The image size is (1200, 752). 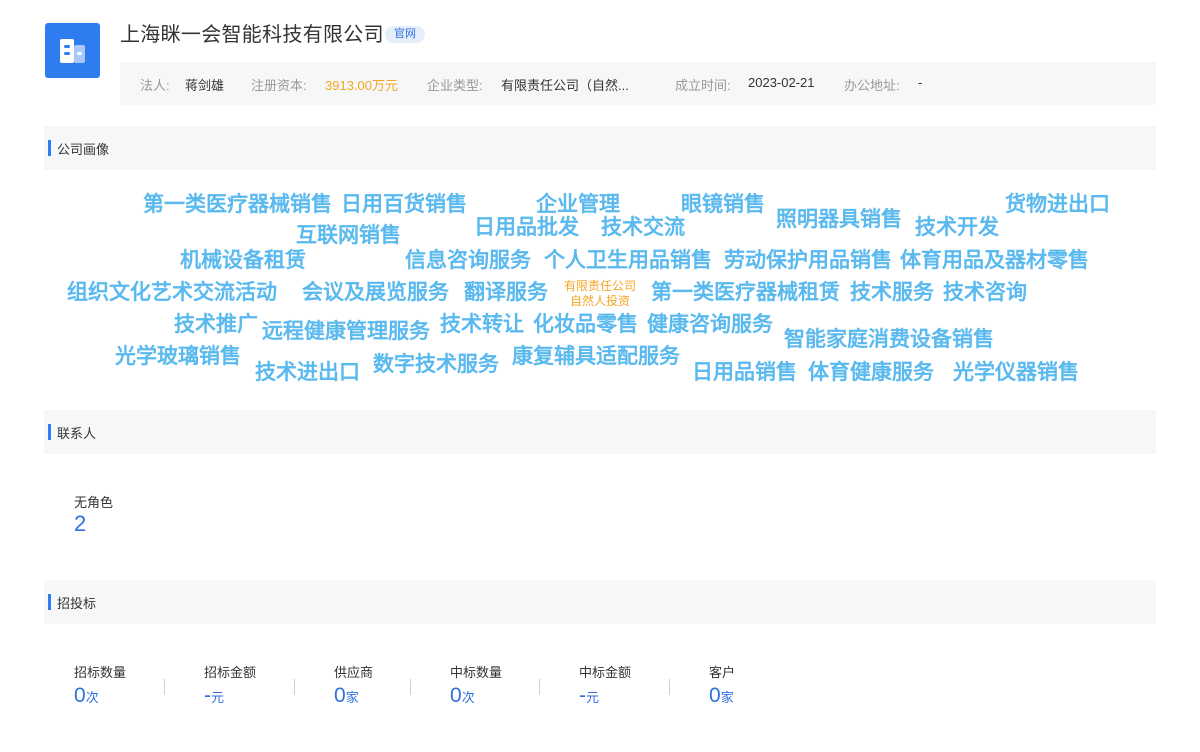 I want to click on word-cloud-item: 机械设备租赁, so click(x=243, y=261).